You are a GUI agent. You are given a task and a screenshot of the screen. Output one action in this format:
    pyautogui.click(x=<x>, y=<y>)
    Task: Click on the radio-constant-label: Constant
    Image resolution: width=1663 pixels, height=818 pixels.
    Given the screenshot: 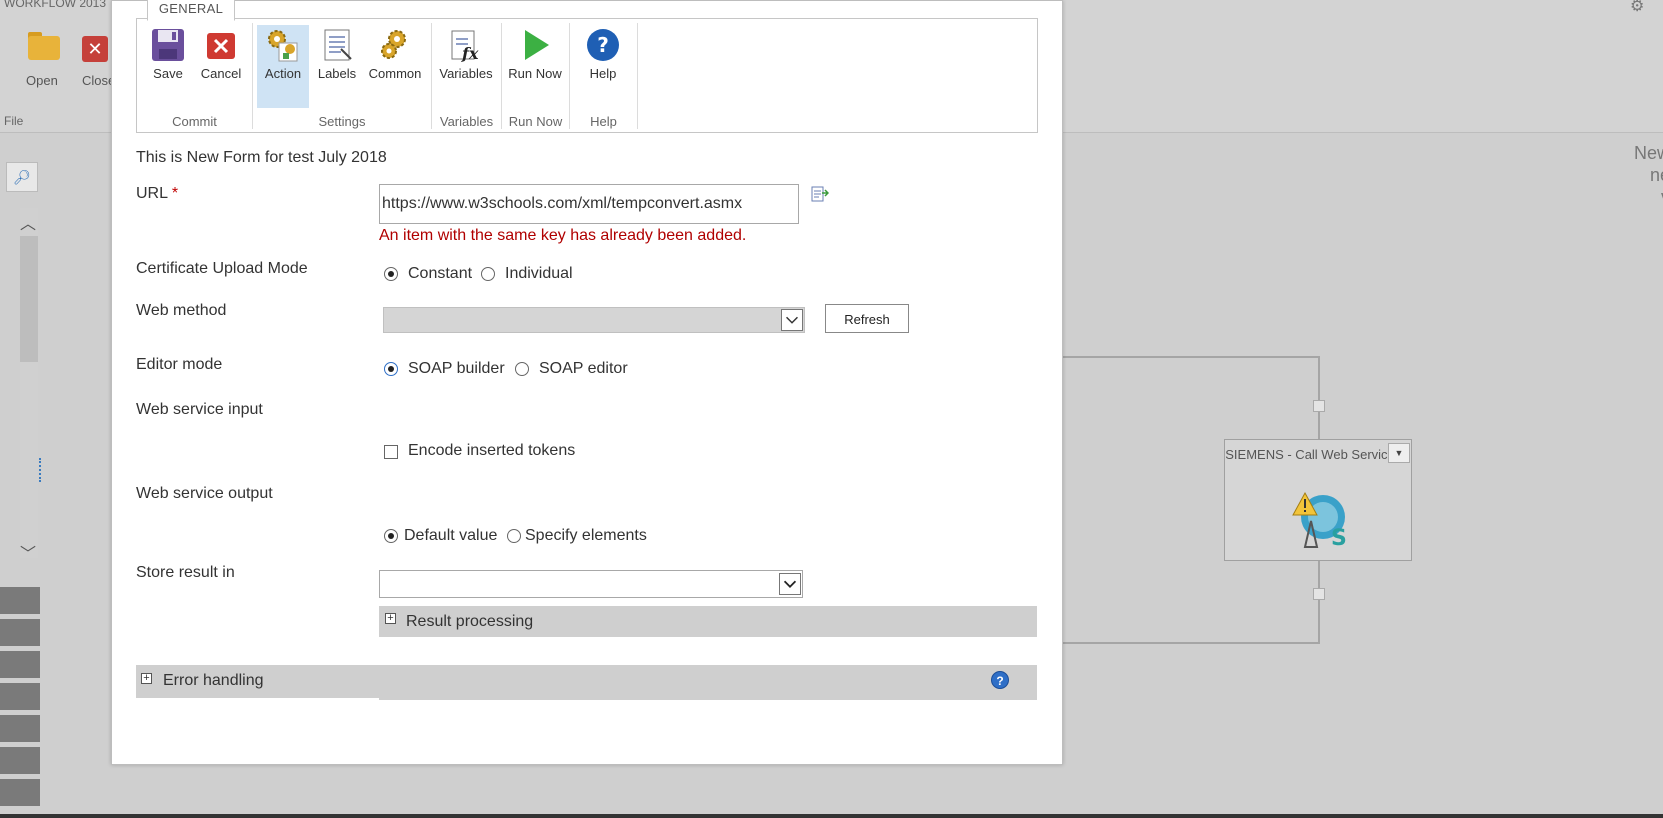 What is the action you would take?
    pyautogui.click(x=440, y=273)
    